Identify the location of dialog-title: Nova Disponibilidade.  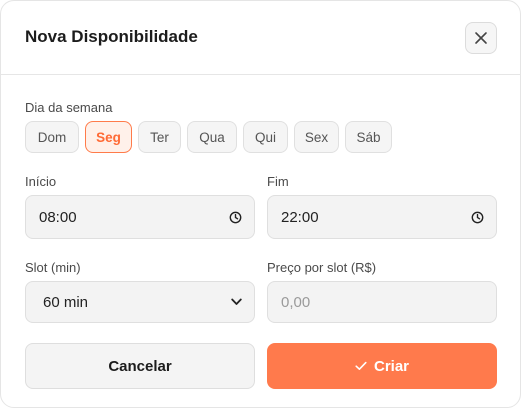
(111, 36).